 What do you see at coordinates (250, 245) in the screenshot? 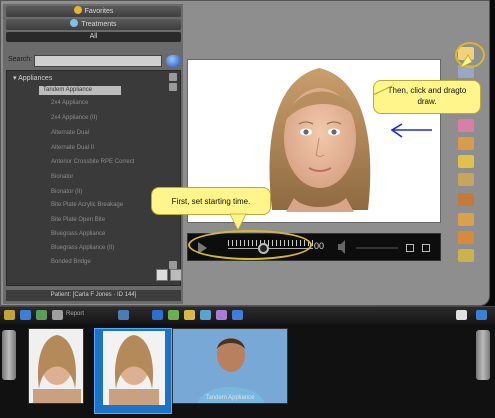
I see `timeline-highlight` at bounding box center [250, 245].